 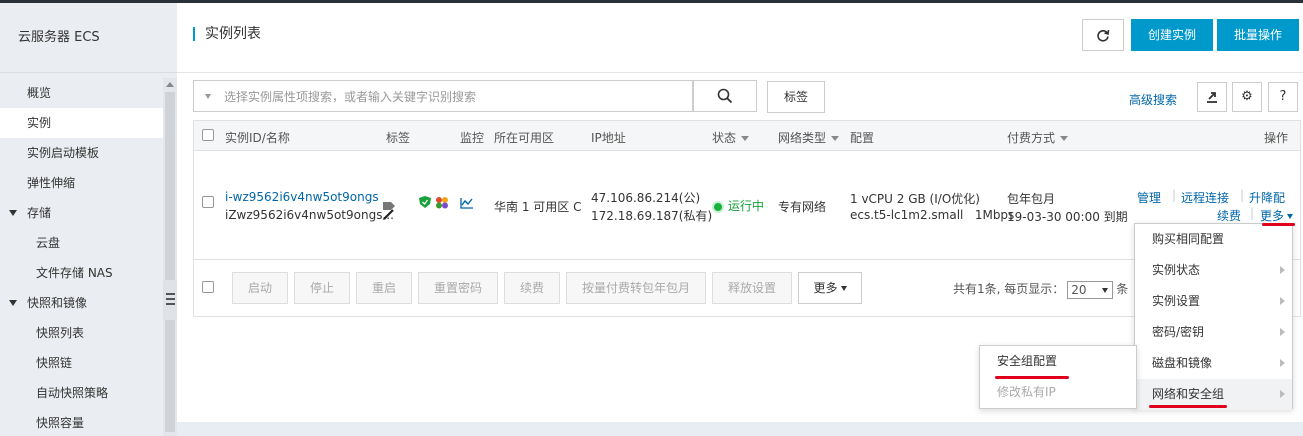 What do you see at coordinates (636, 288) in the screenshot?
I see `convert-billing-button: 按量付费转包年包月` at bounding box center [636, 288].